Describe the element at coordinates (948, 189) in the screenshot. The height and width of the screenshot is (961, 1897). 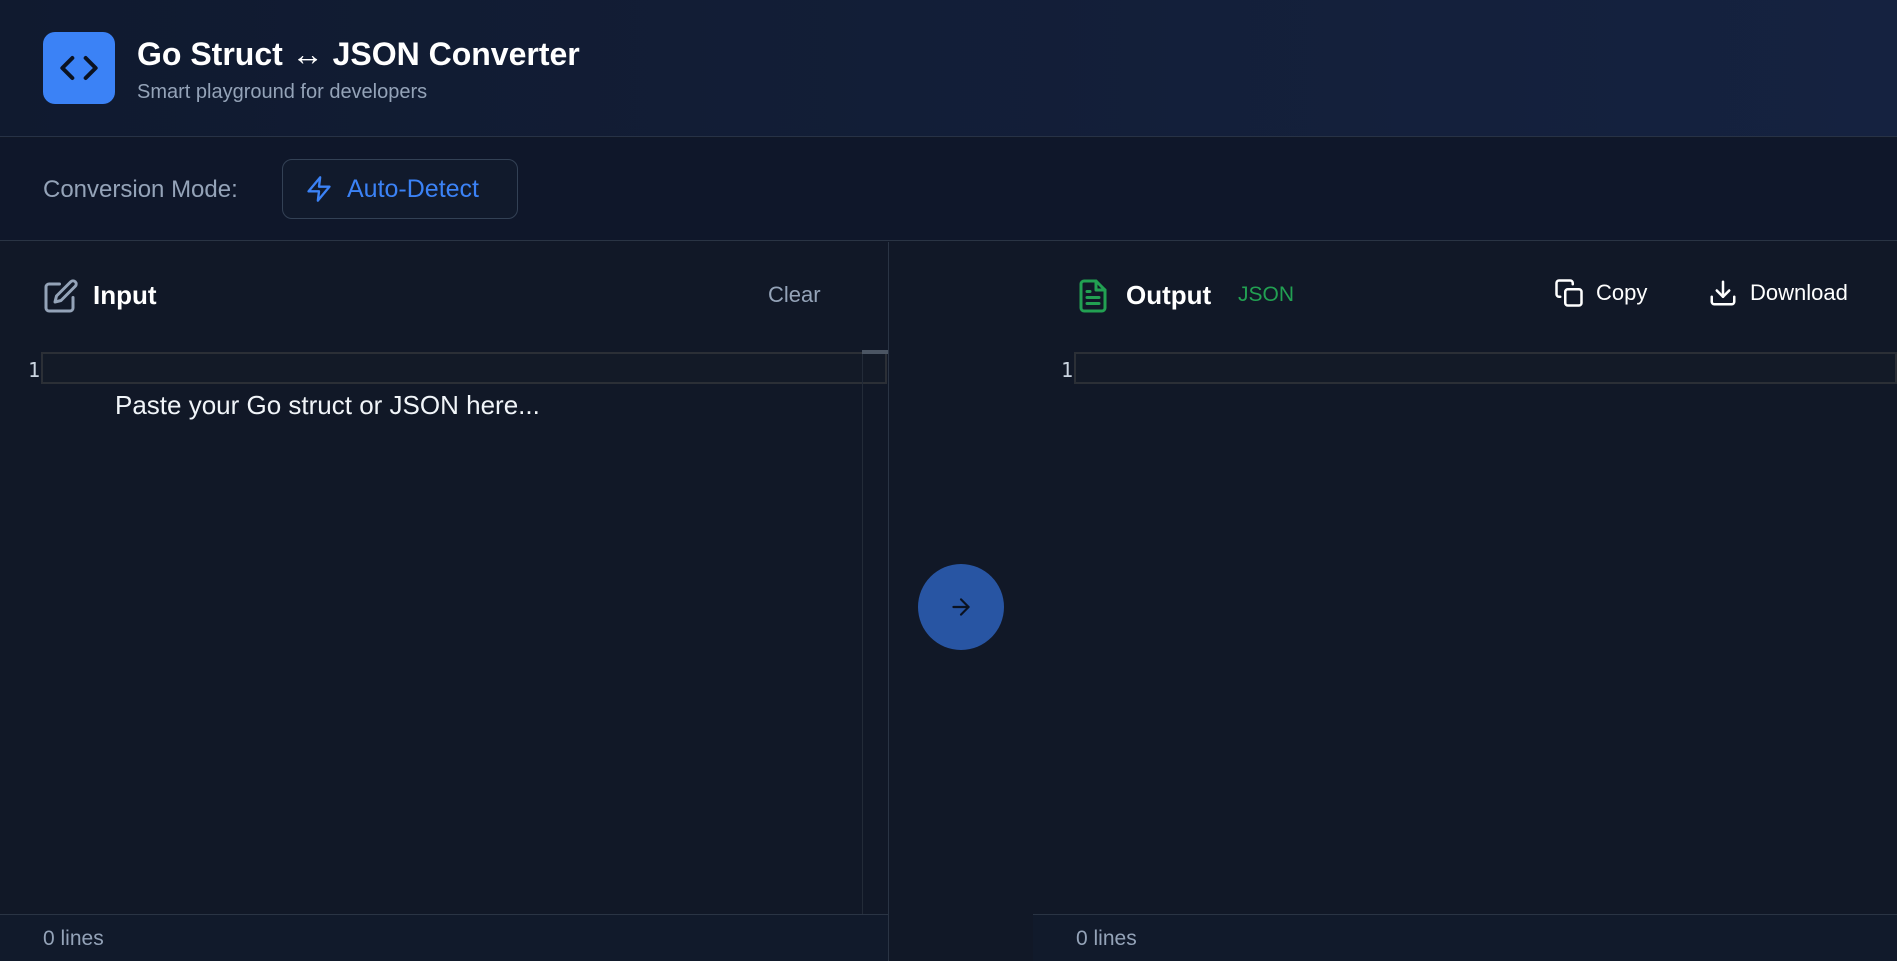
I see `conversion-mode-bar: Conversion Mode: Auto-Detect` at that location.